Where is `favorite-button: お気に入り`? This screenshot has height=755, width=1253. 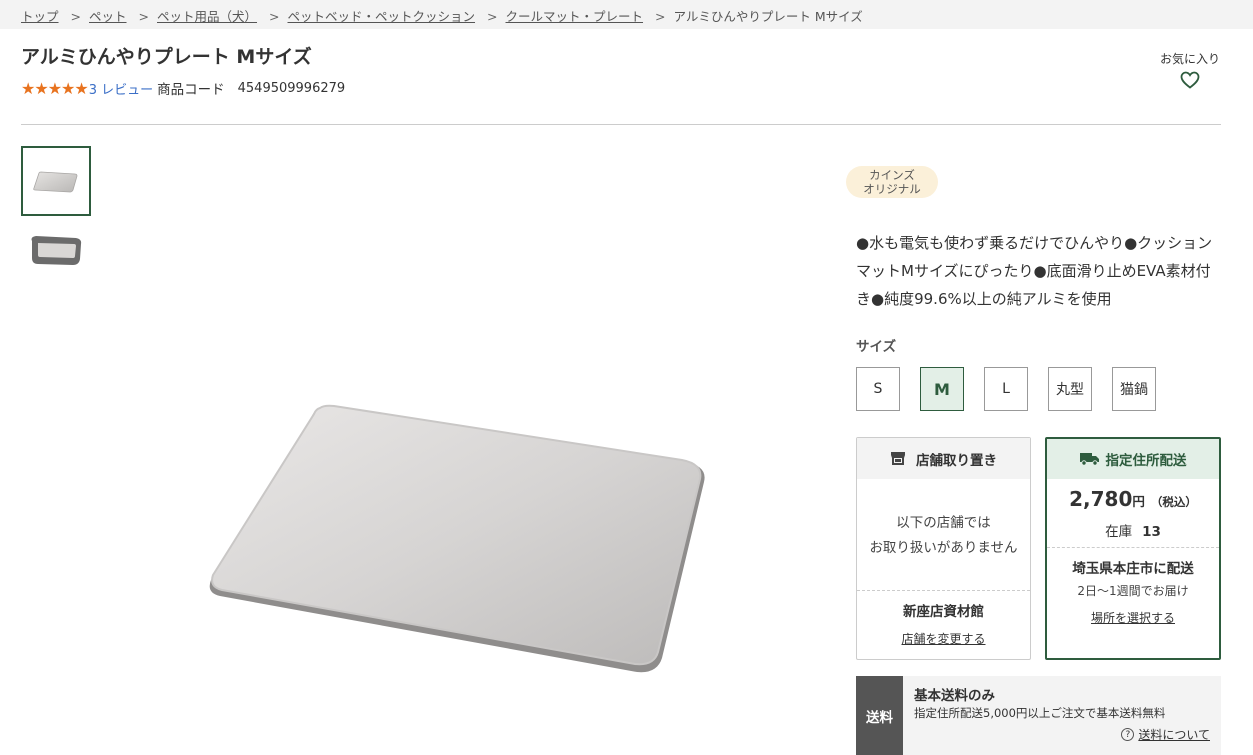
favorite-button: お気に入り is located at coordinates (1190, 69).